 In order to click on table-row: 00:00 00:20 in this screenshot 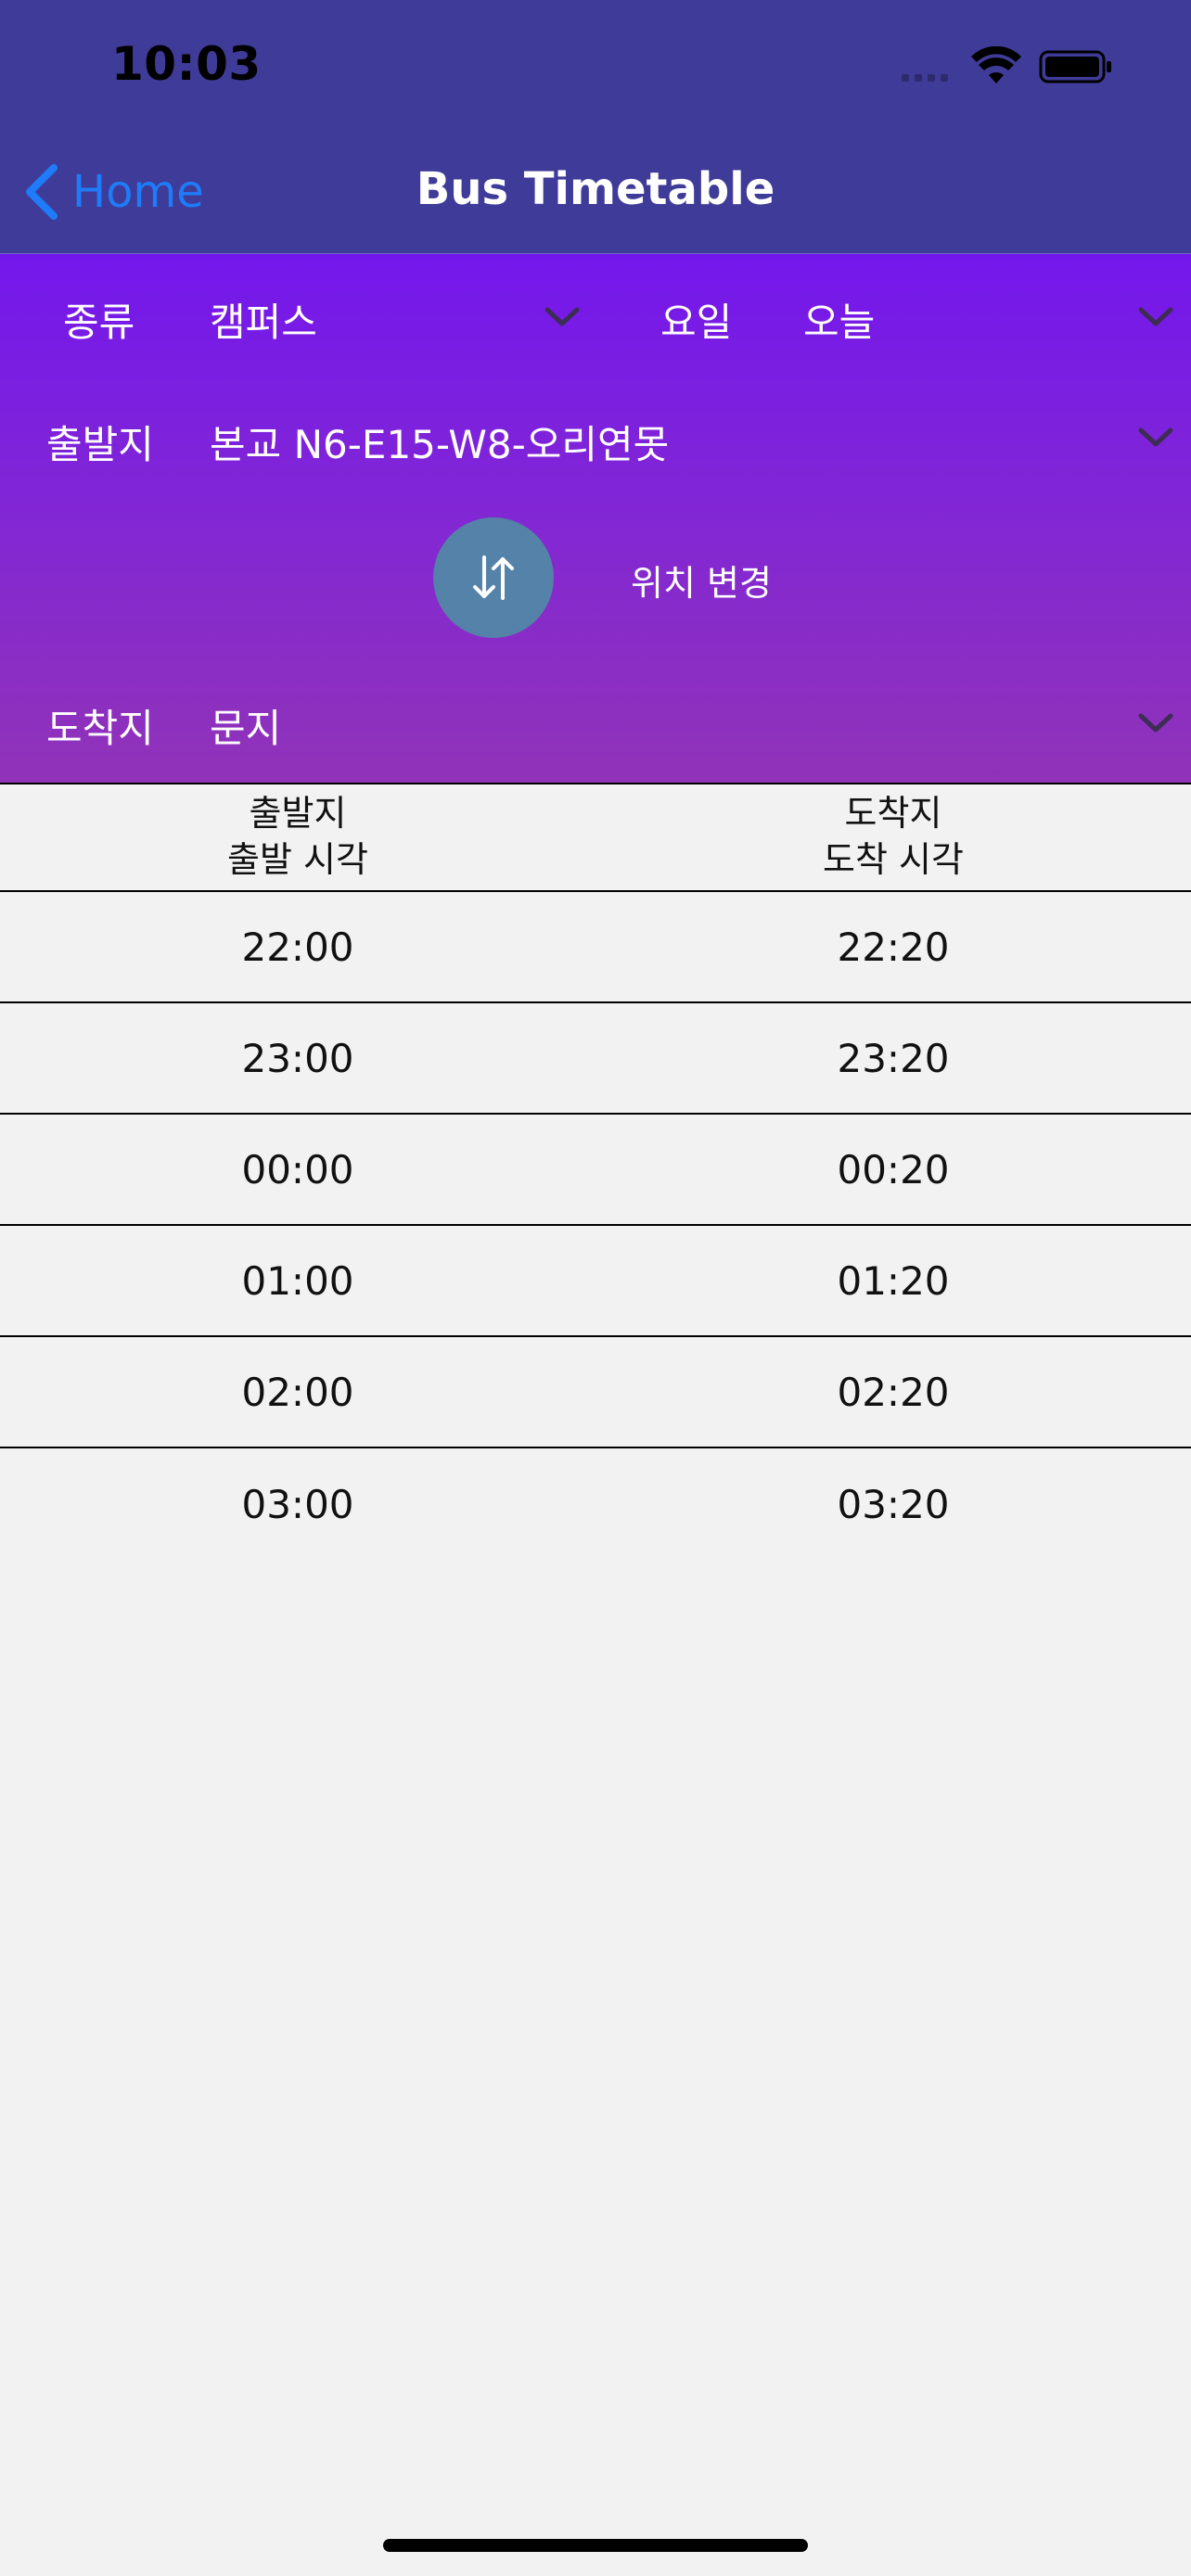, I will do `click(595, 1170)`.